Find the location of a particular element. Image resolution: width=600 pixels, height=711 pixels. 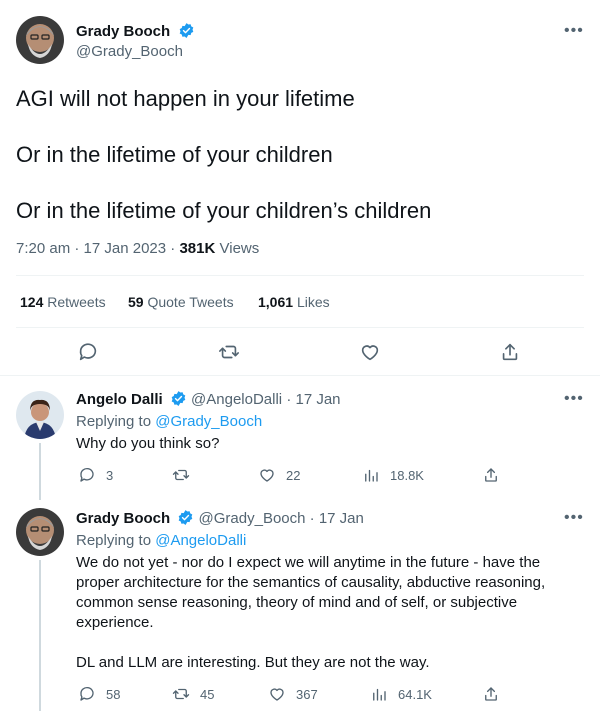

author-name-row: Grady Booch is located at coordinates (135, 31).